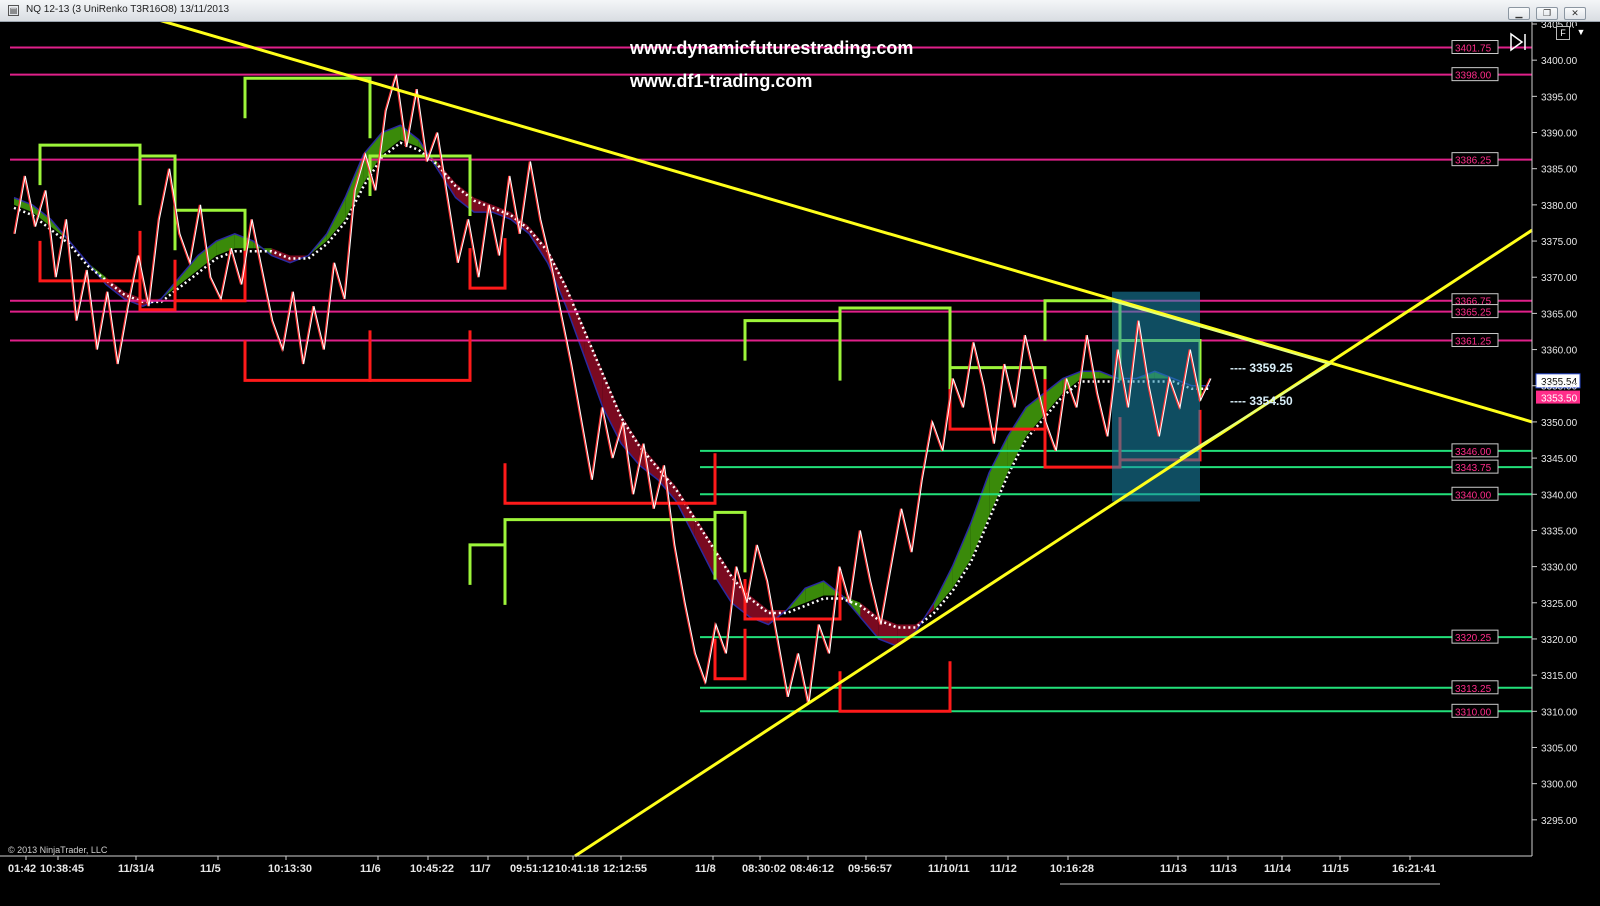 The image size is (1600, 906). Describe the element at coordinates (1559, 604) in the screenshot. I see `price-tick-label: 3325.00` at that location.